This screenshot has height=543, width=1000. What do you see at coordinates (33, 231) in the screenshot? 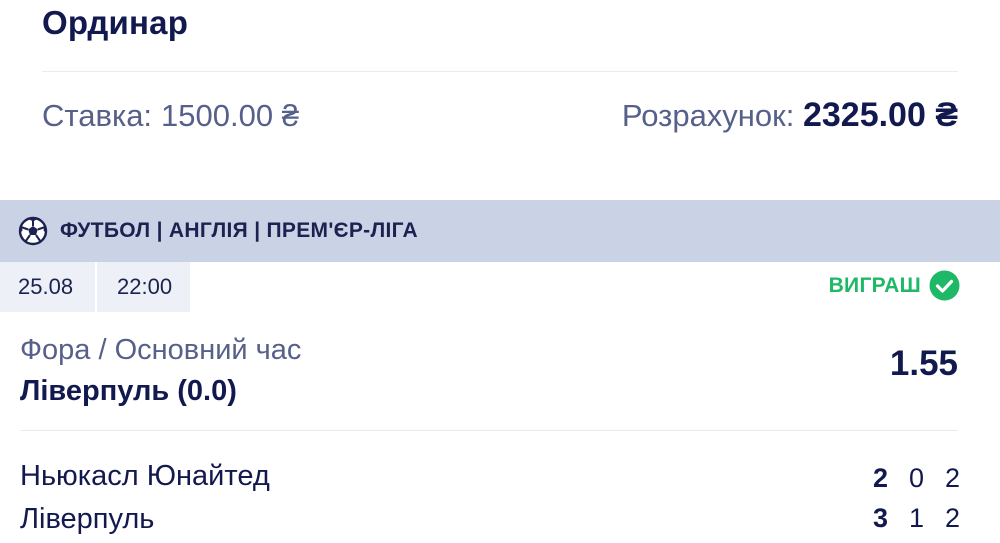
I see `soccer-ball-icon` at bounding box center [33, 231].